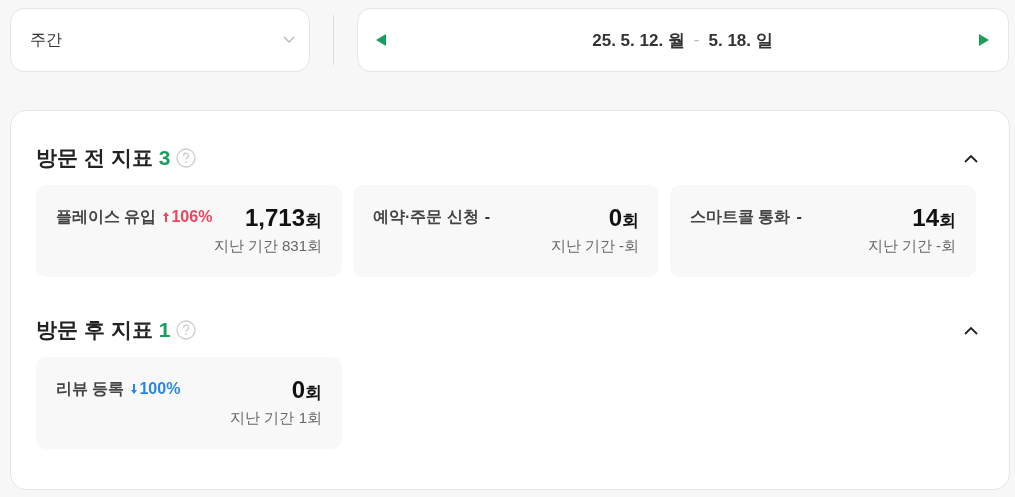 This screenshot has height=497, width=1015. I want to click on down-arrow-icon, so click(134, 389).